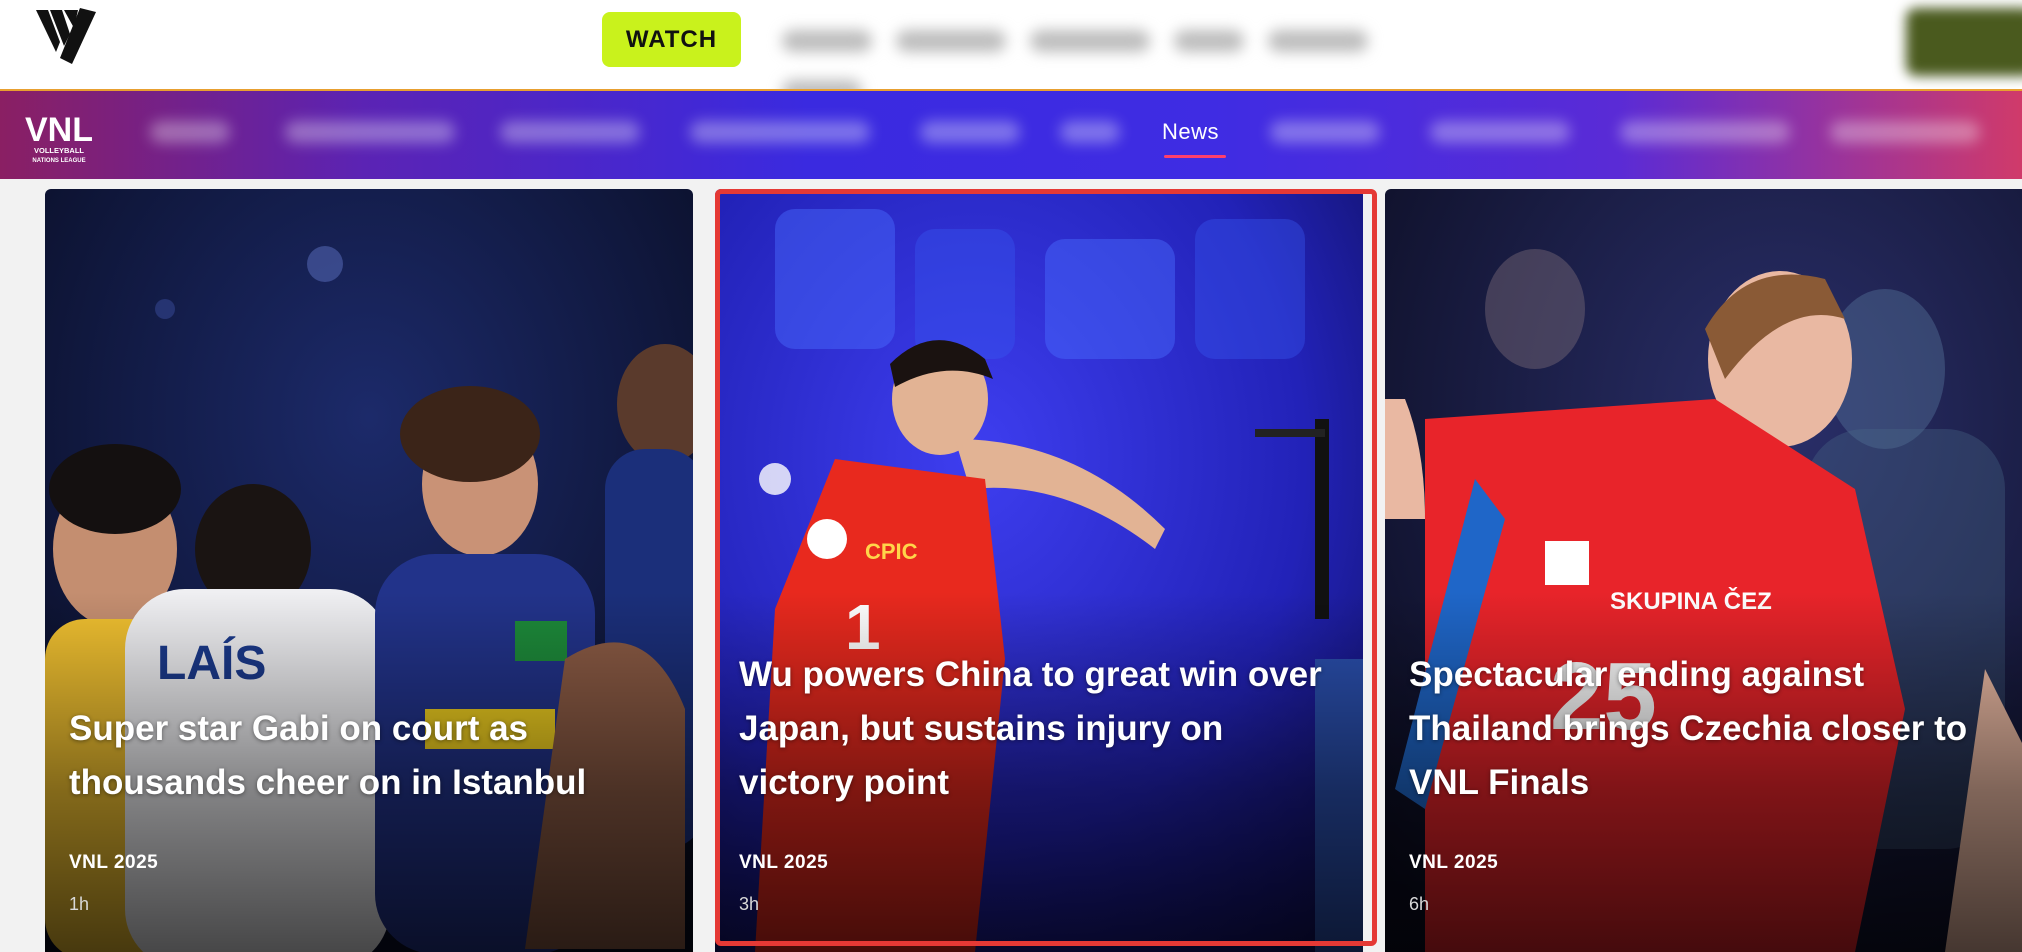  What do you see at coordinates (1190, 132) in the screenshot?
I see `nav-item-news: News` at bounding box center [1190, 132].